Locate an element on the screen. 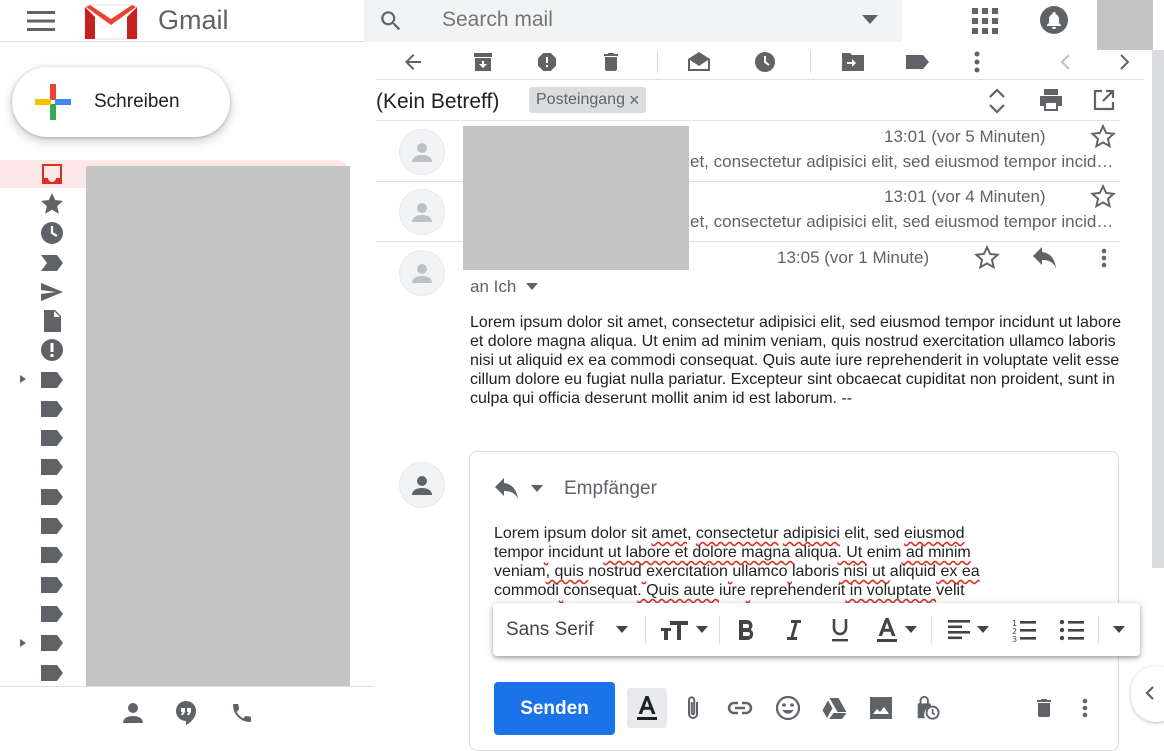 This screenshot has height=751, width=1164. label-chip-text: Posteingang is located at coordinates (580, 99).